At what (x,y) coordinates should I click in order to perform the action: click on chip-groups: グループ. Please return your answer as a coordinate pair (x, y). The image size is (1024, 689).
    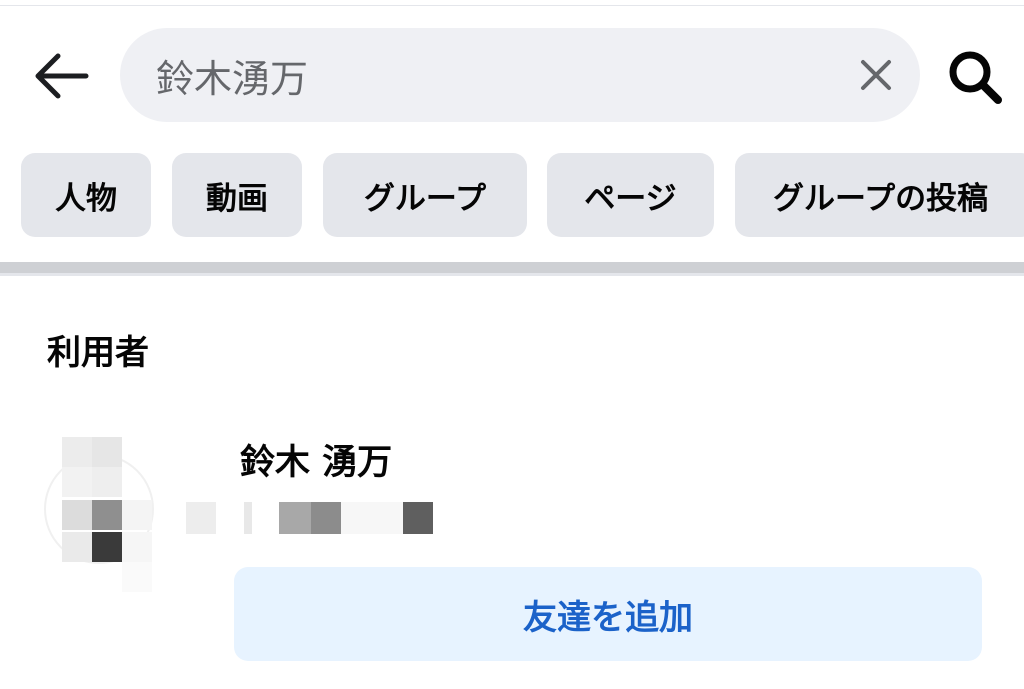
    Looking at the image, I should click on (425, 195).